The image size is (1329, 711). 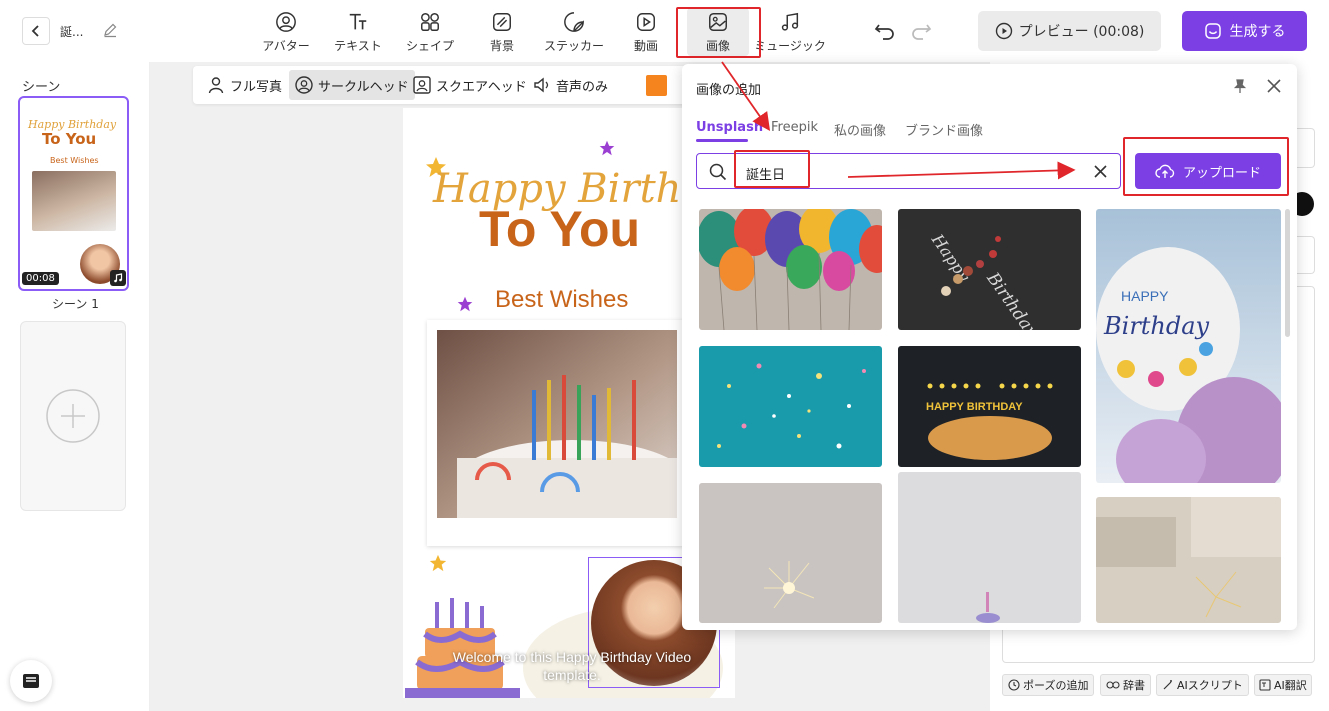 I want to click on balloons-photo, so click(x=790, y=269).